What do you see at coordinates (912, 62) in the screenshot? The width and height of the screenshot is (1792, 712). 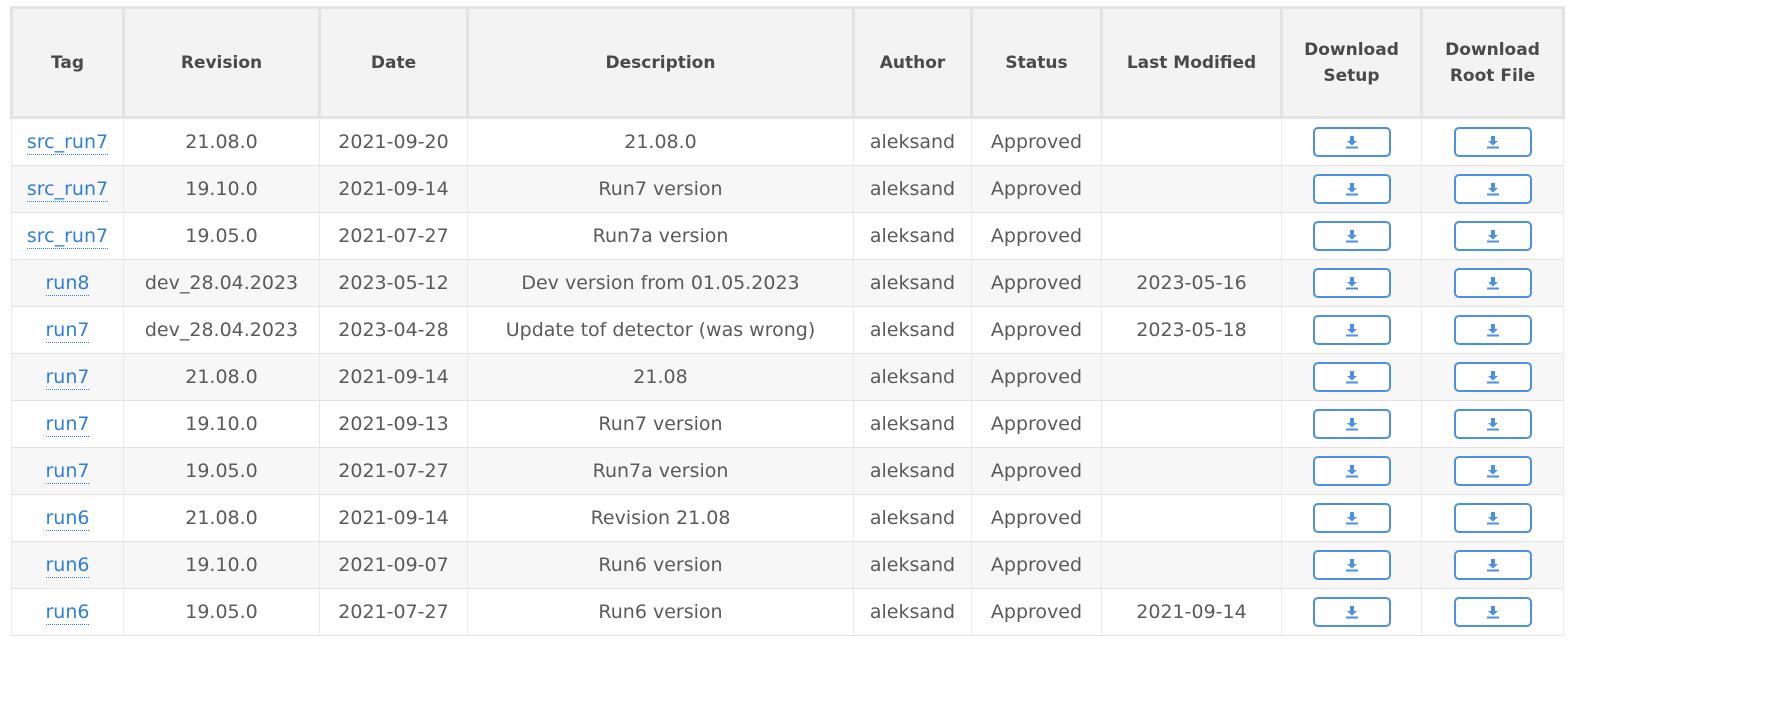 I see `header-author: Author` at bounding box center [912, 62].